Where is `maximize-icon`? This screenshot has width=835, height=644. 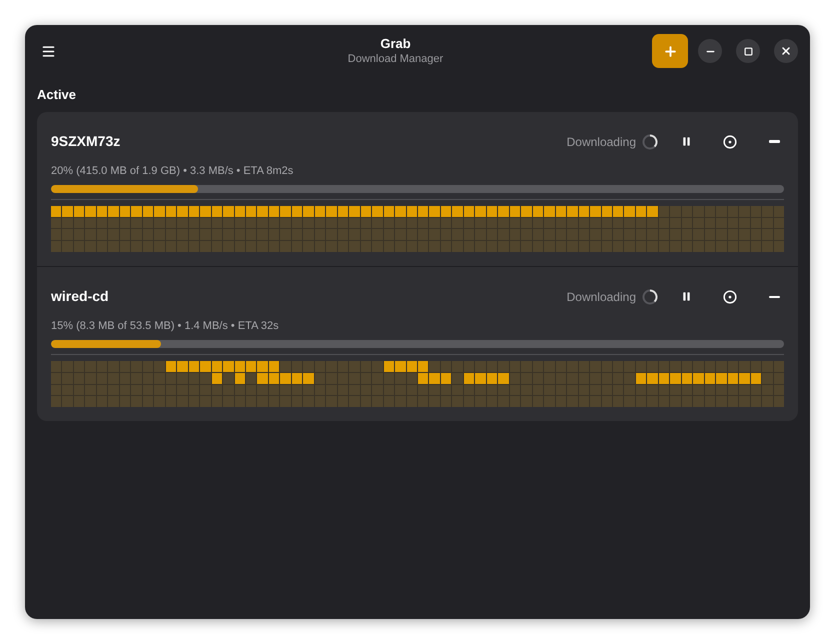 maximize-icon is located at coordinates (748, 51).